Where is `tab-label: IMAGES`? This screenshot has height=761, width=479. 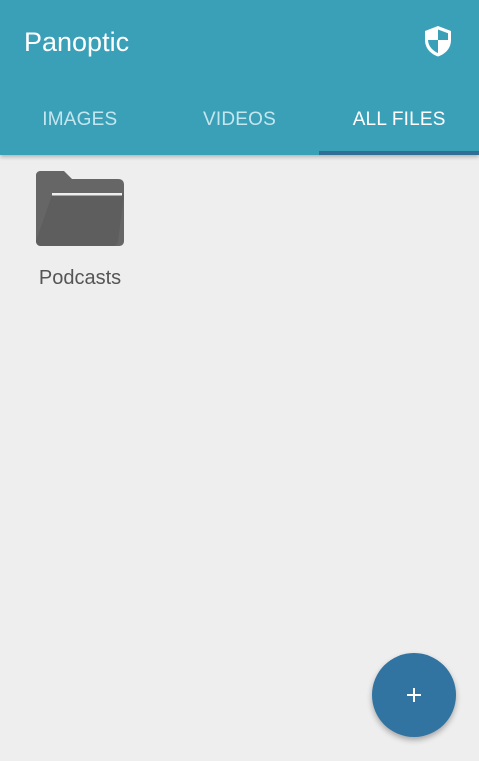
tab-label: IMAGES is located at coordinates (80, 119).